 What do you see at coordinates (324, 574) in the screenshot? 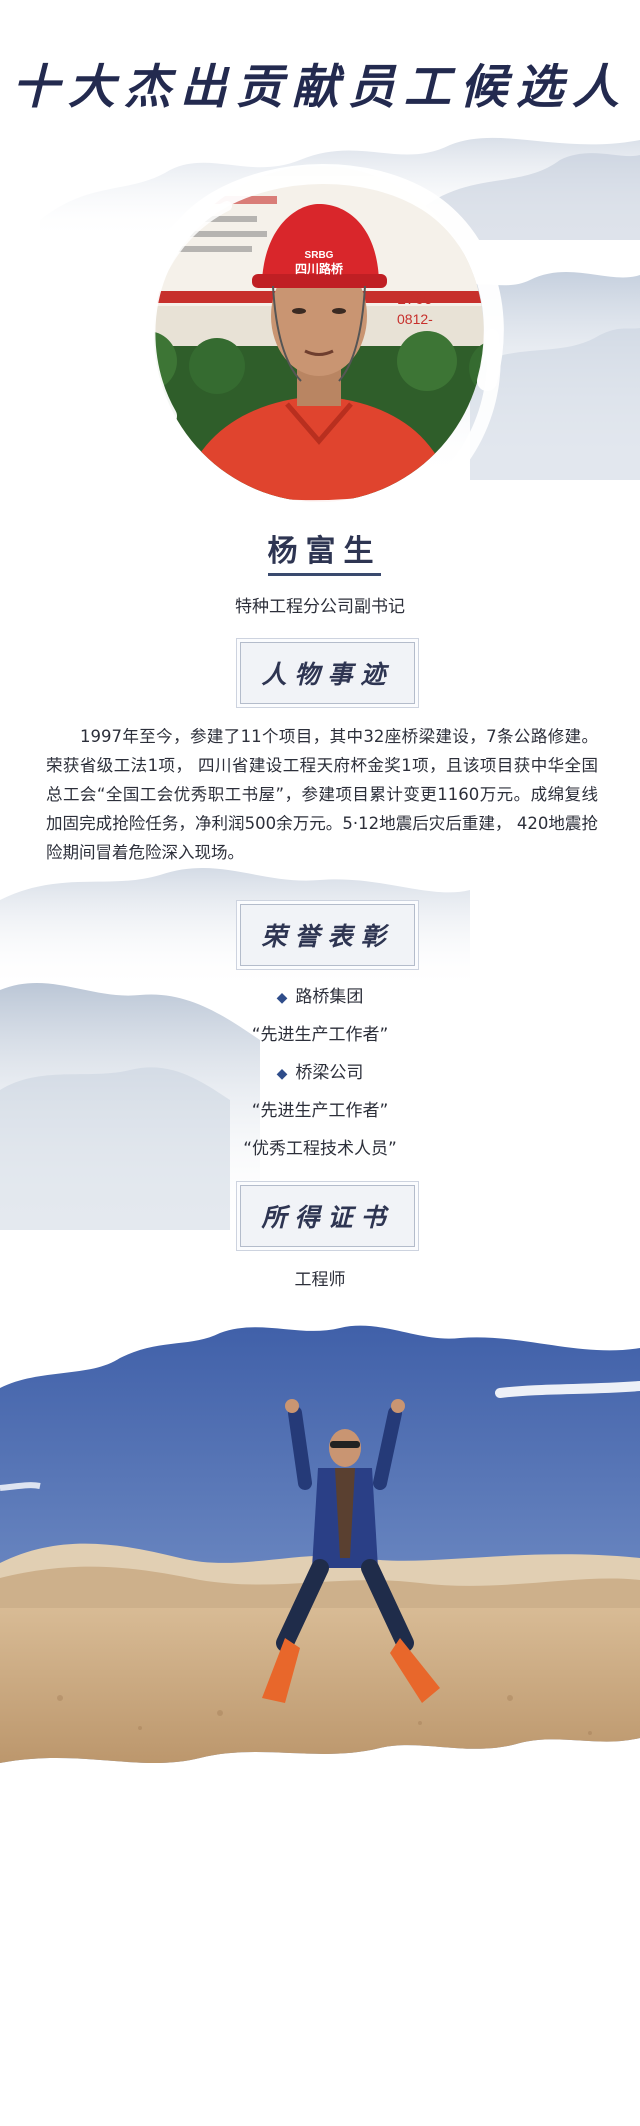
I see `name-underline` at bounding box center [324, 574].